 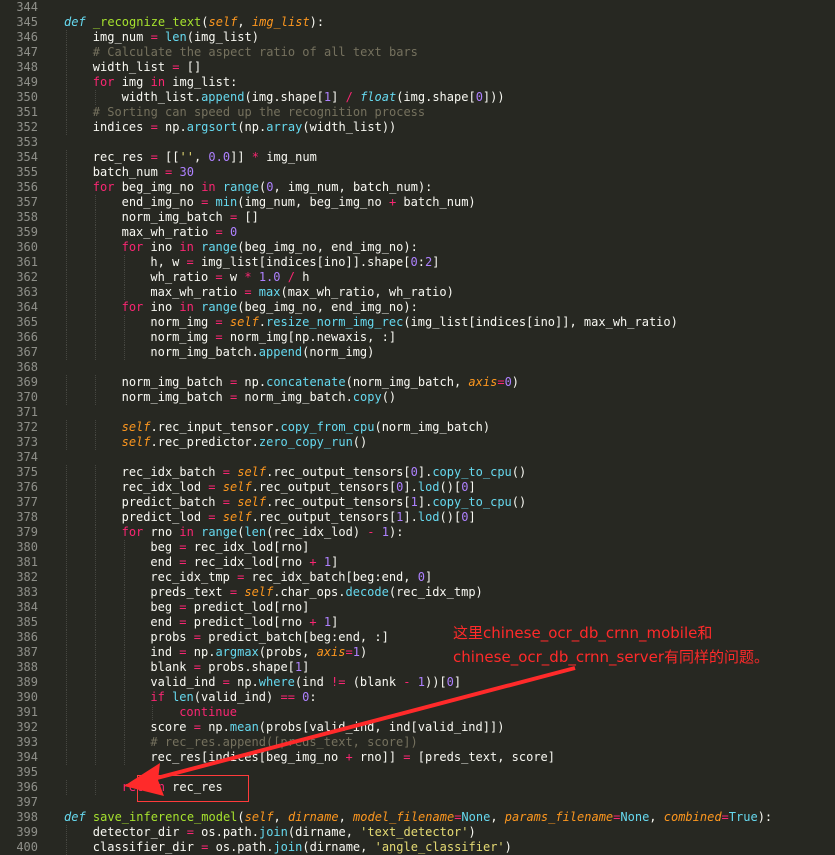 I want to click on code-token: range, so click(x=219, y=307).